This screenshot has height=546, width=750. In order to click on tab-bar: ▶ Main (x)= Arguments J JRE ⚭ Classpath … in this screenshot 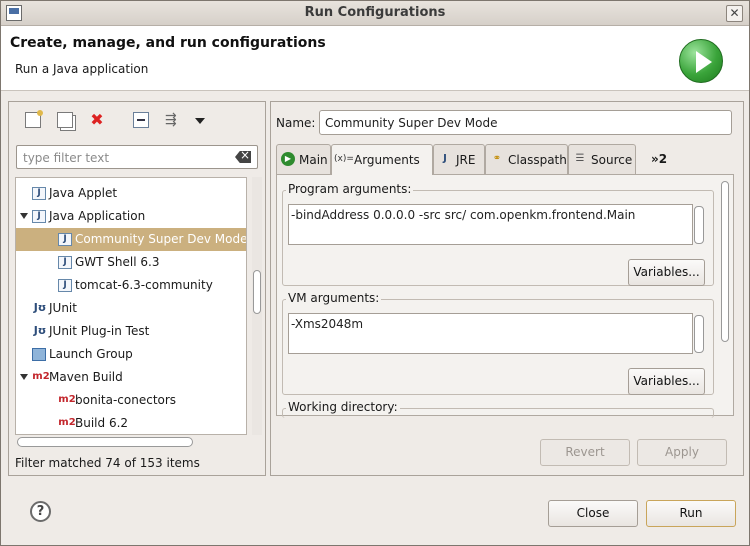, I will do `click(505, 159)`.